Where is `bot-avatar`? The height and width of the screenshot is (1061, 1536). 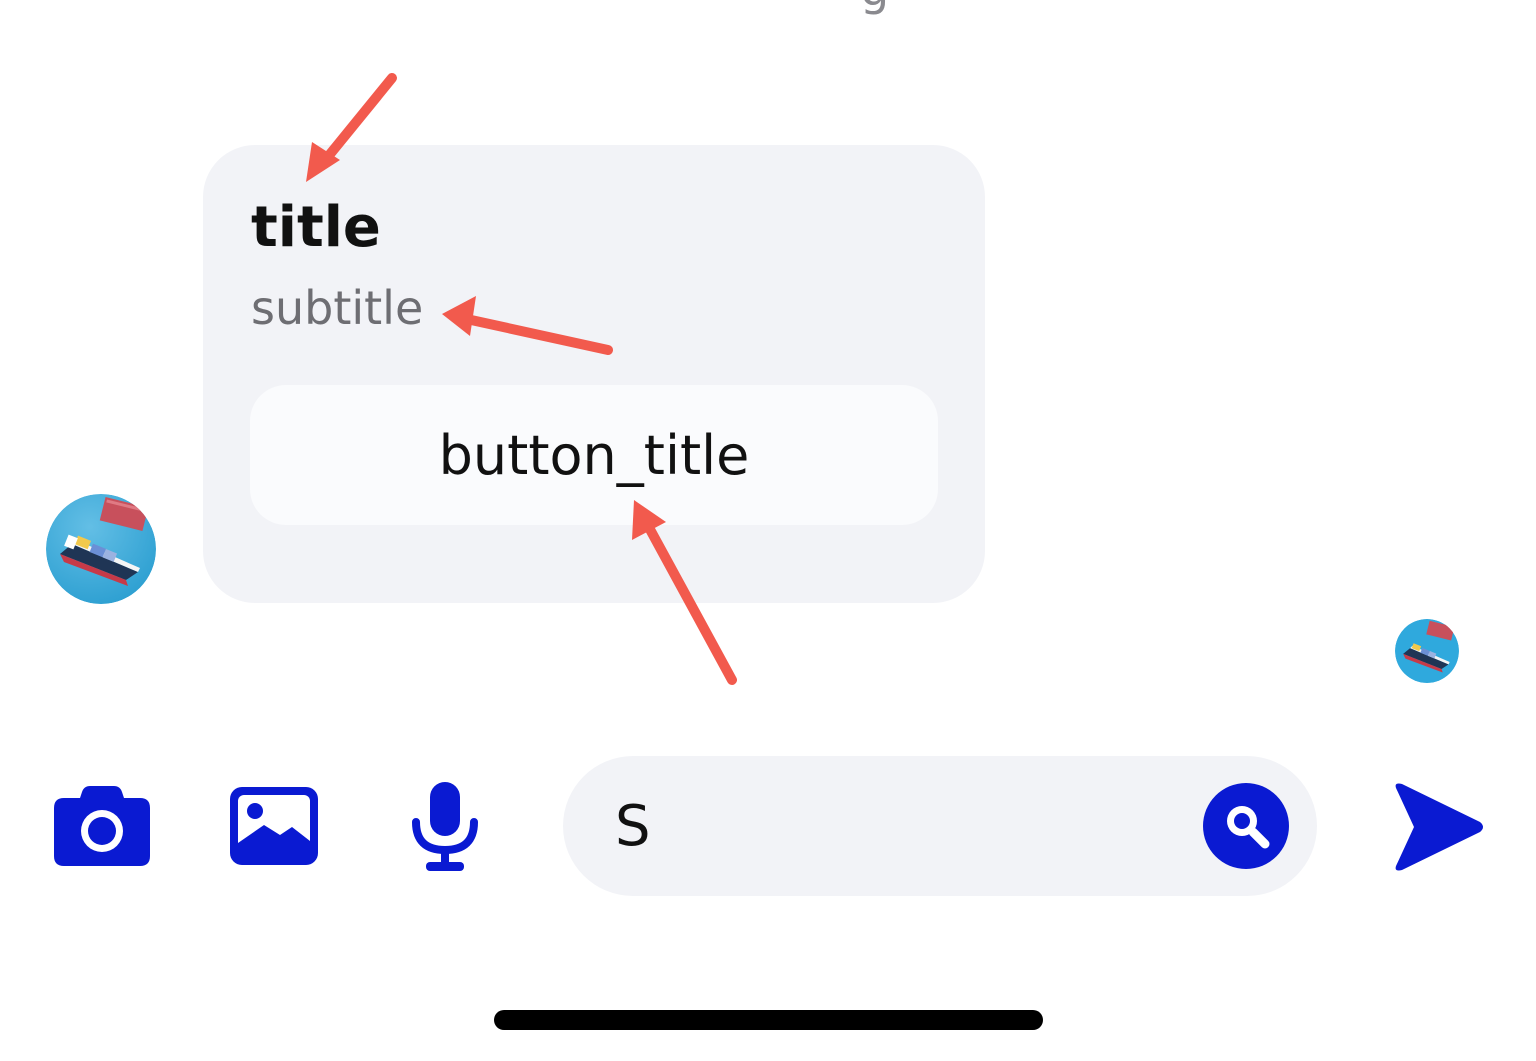
bot-avatar is located at coordinates (101, 549).